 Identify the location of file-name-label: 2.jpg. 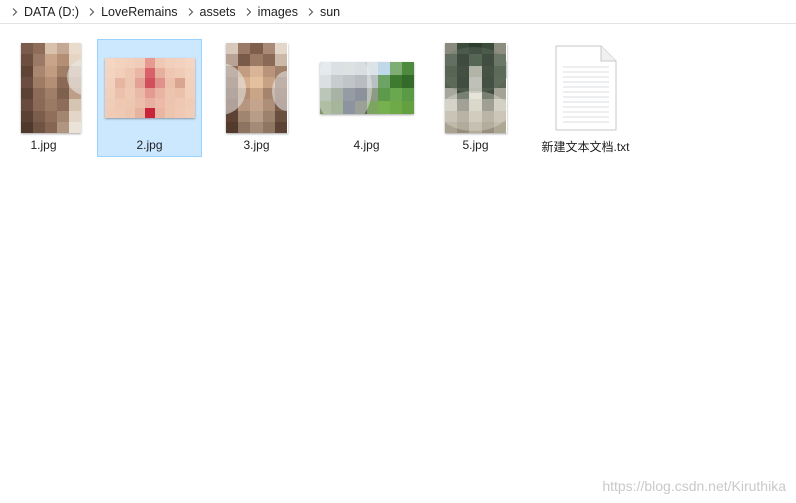
(149, 145).